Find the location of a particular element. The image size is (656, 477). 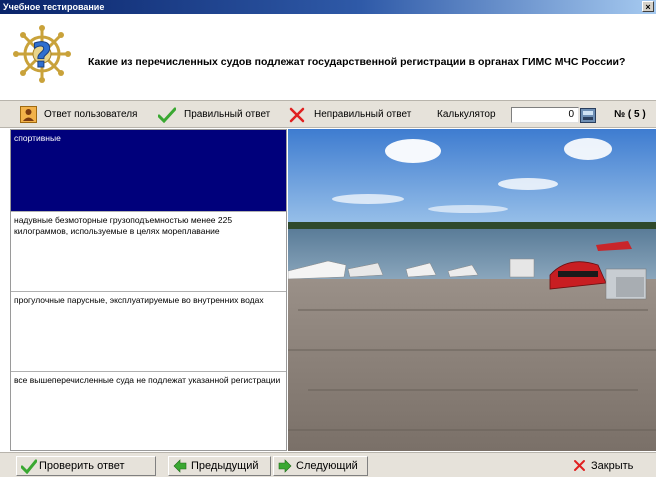

window-titlebar: Учебное тестирование × is located at coordinates (328, 7).